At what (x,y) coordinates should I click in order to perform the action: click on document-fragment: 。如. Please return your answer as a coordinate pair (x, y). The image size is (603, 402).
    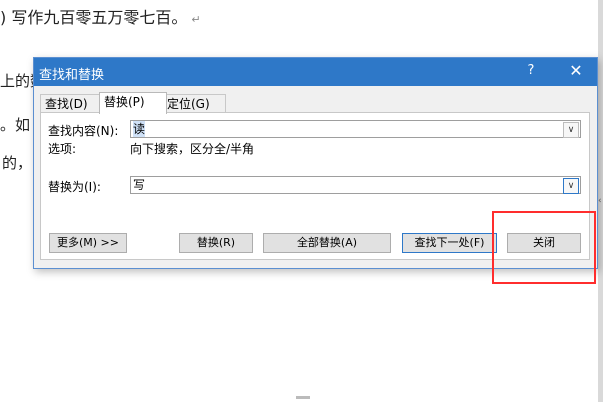
    Looking at the image, I should click on (15, 125).